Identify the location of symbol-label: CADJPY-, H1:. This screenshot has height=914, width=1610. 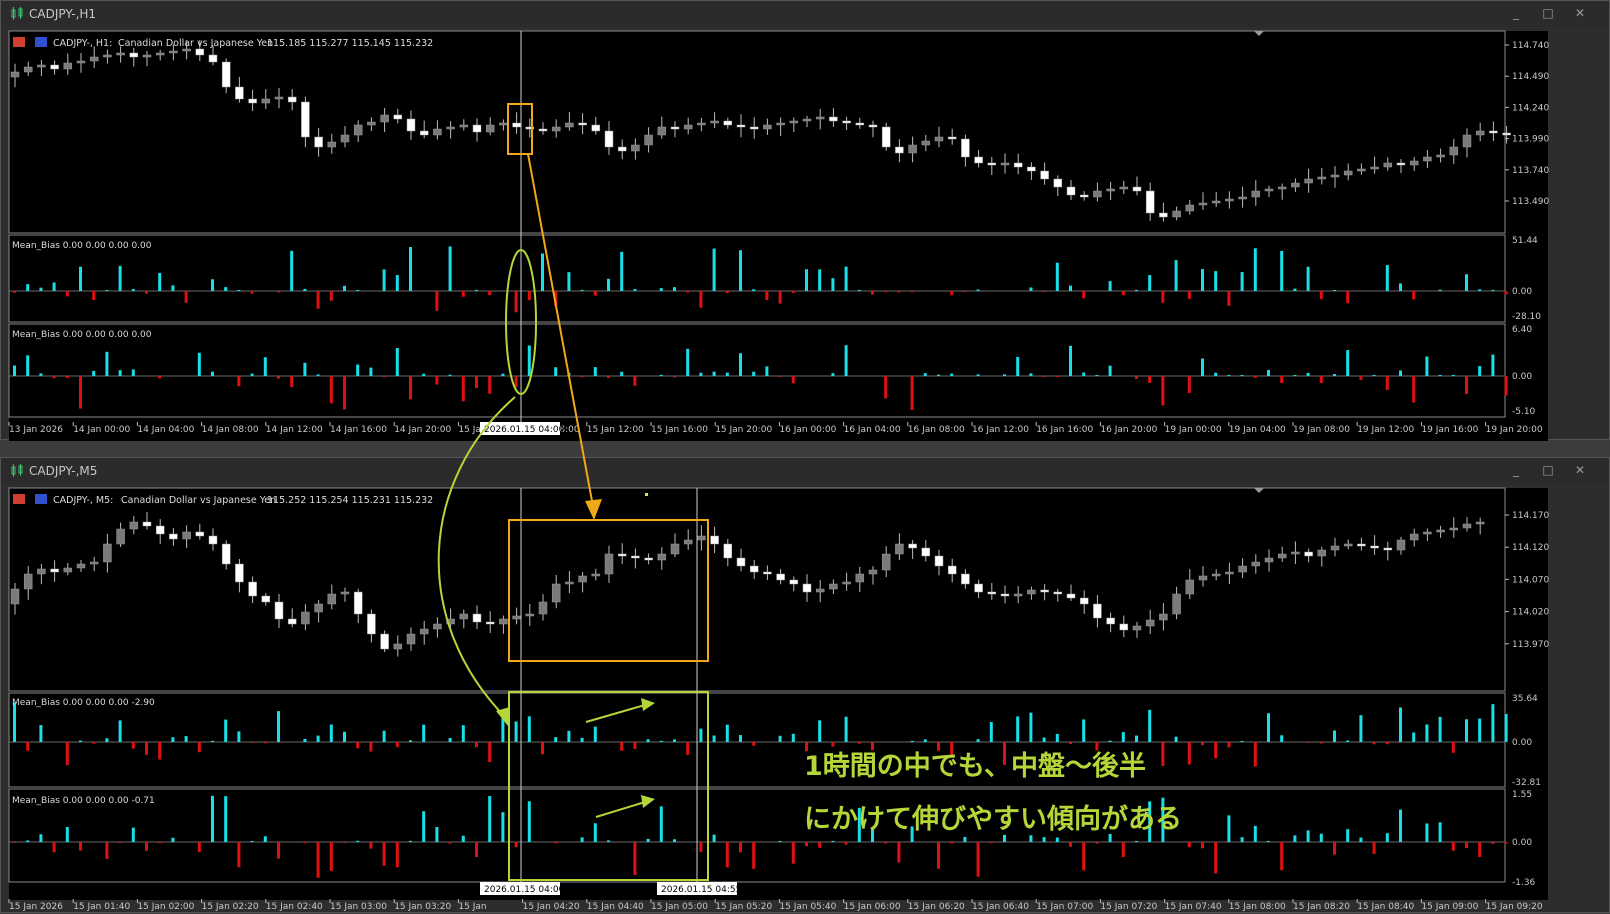
(82, 43).